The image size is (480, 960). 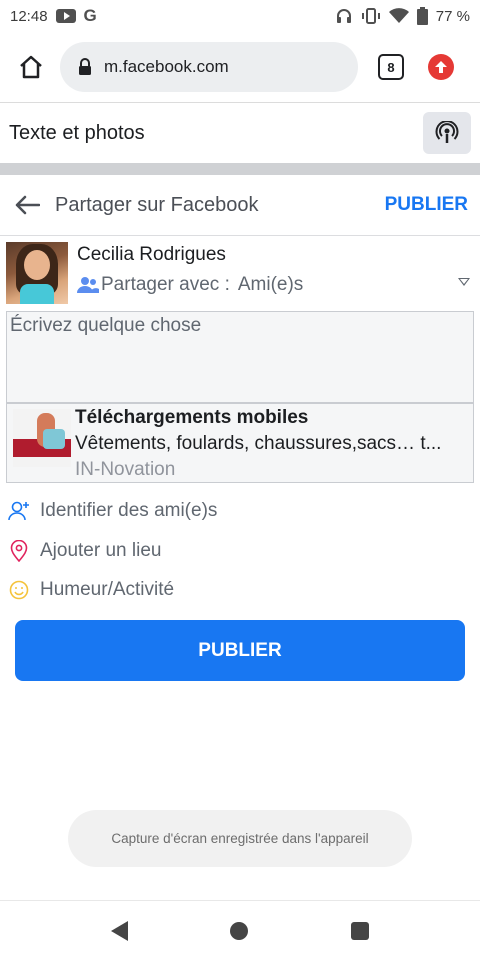 What do you see at coordinates (166, 66) in the screenshot?
I see `url-text: m.facebook.com` at bounding box center [166, 66].